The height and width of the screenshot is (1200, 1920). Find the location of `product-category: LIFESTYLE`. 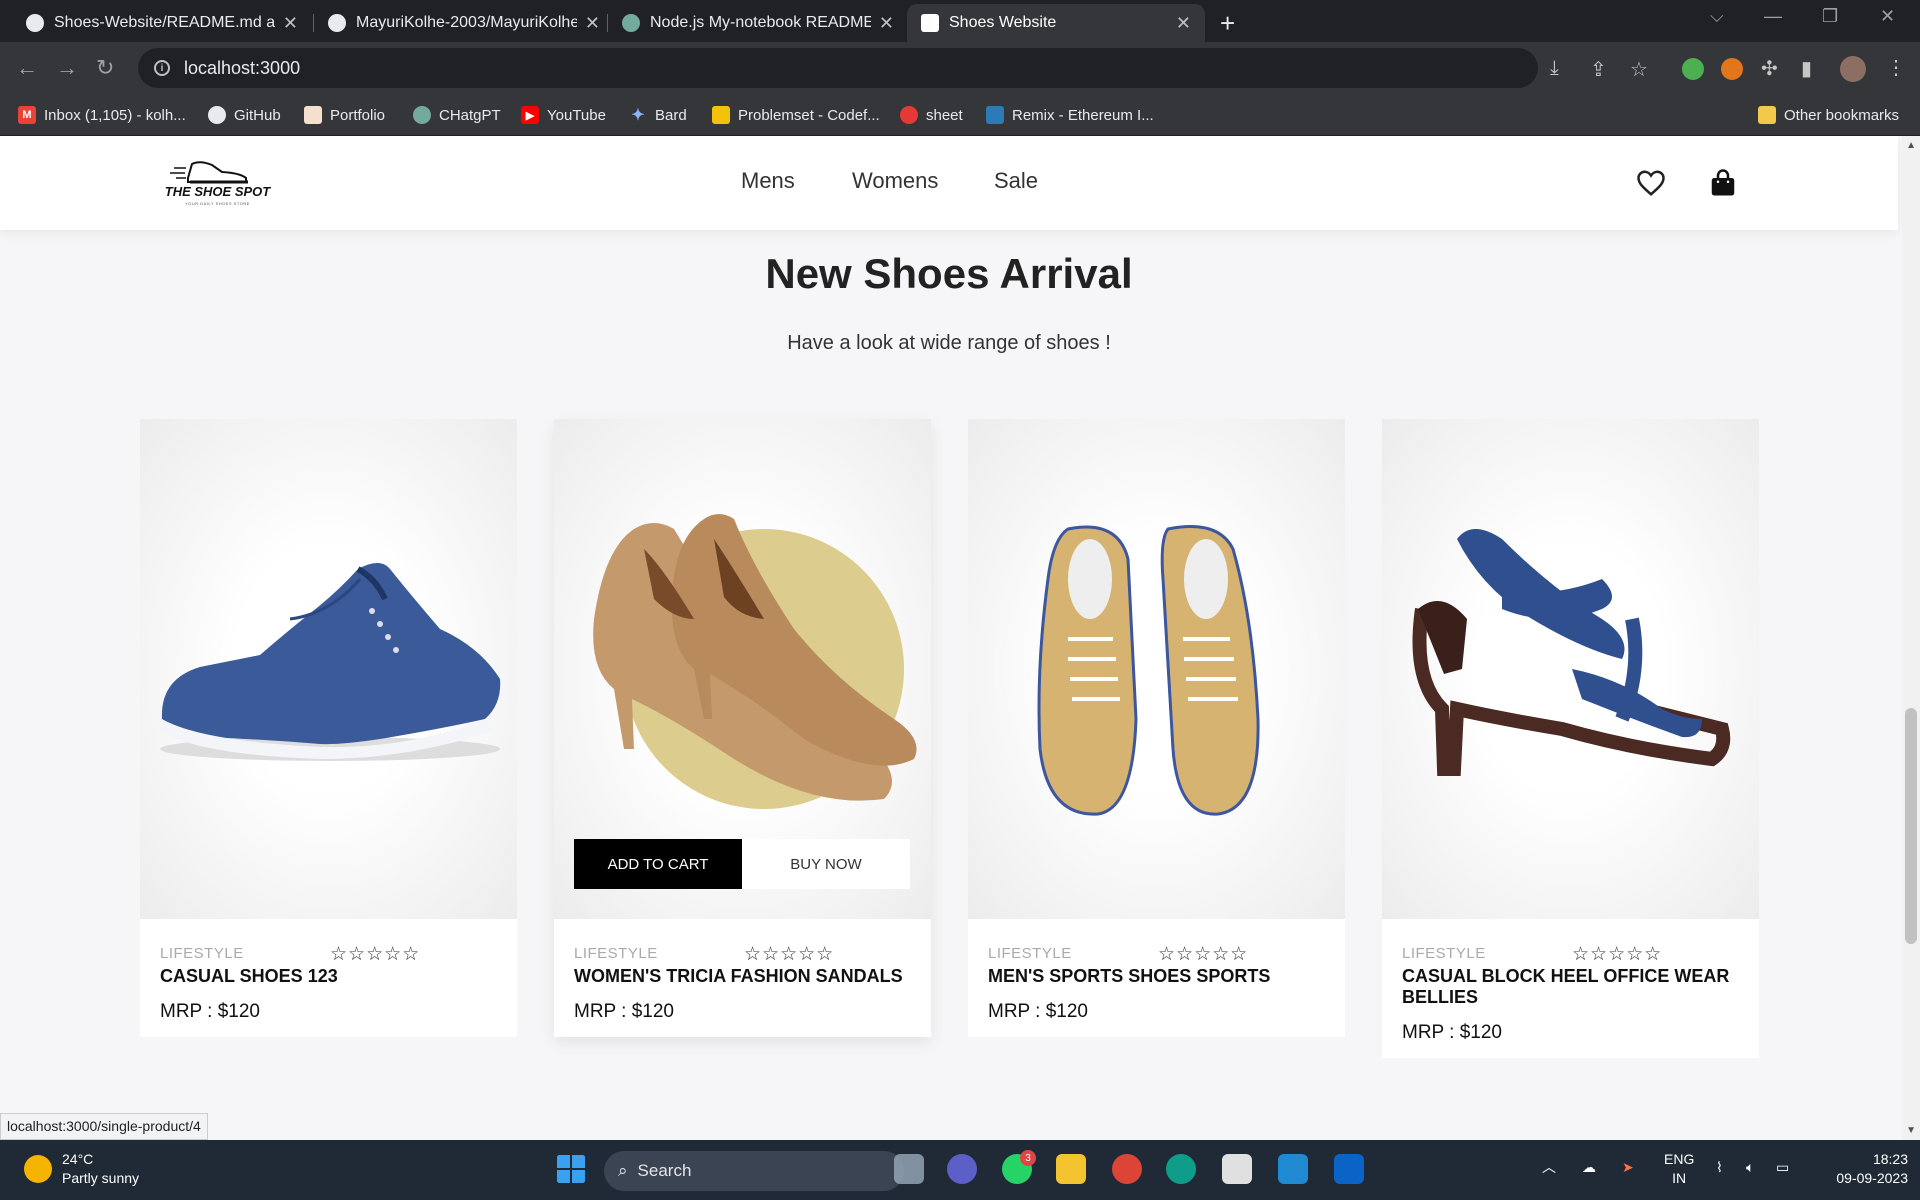

product-category: LIFESTYLE is located at coordinates (1444, 953).